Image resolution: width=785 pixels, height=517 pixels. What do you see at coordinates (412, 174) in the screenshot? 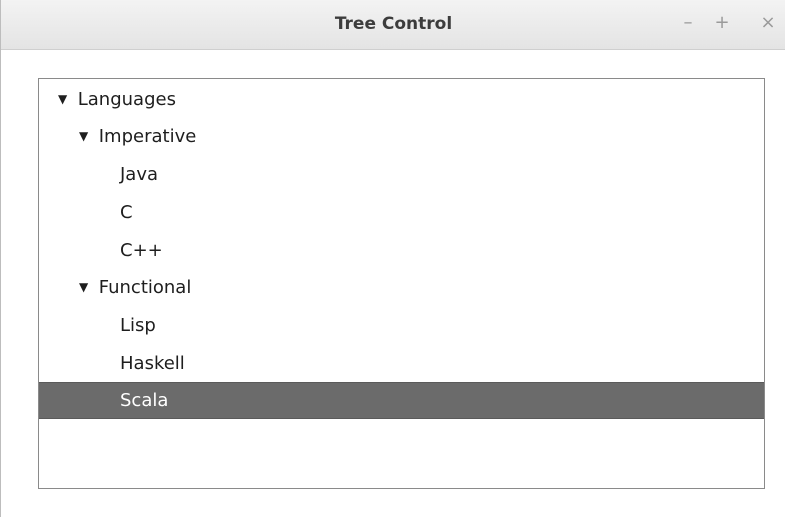
I see `tree-item-java: Java` at bounding box center [412, 174].